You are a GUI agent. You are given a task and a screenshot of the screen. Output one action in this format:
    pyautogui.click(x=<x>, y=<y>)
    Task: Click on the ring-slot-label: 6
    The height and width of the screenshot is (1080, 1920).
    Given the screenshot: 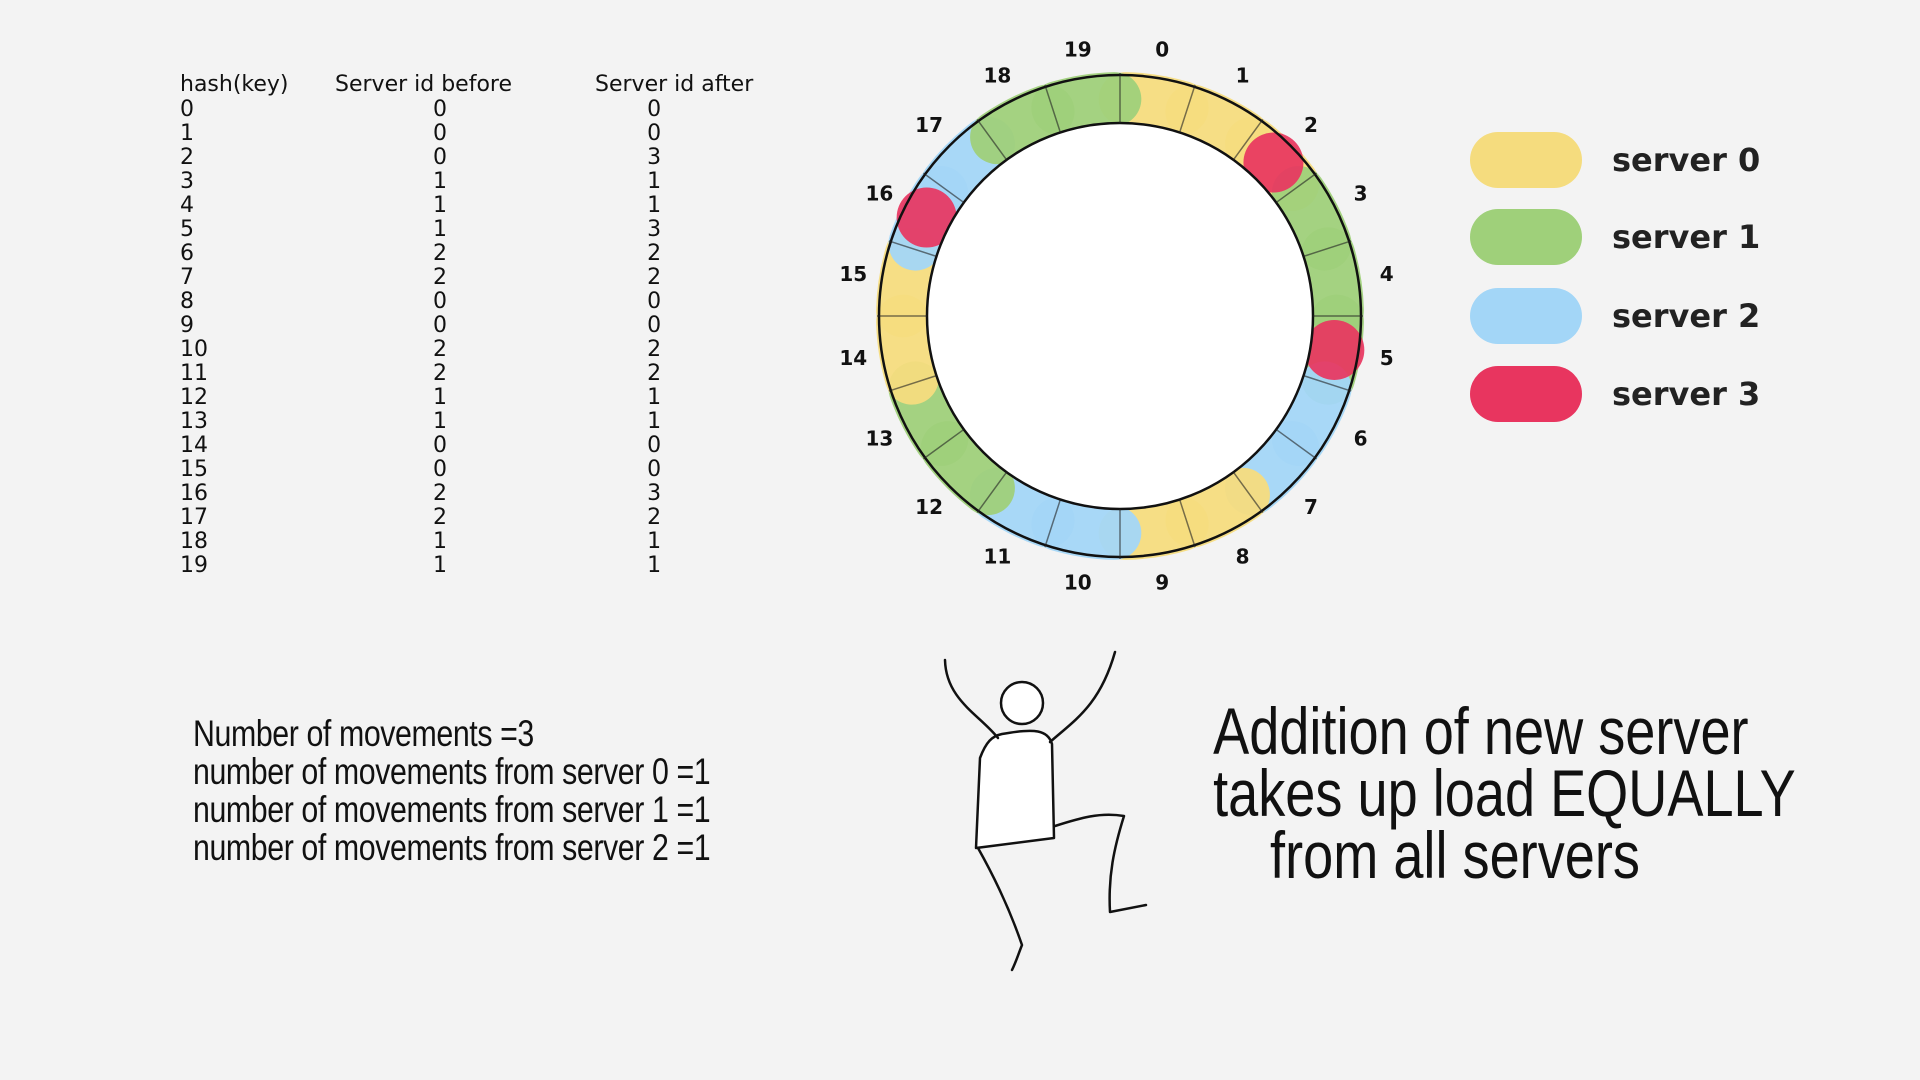 What is the action you would take?
    pyautogui.click(x=1361, y=439)
    